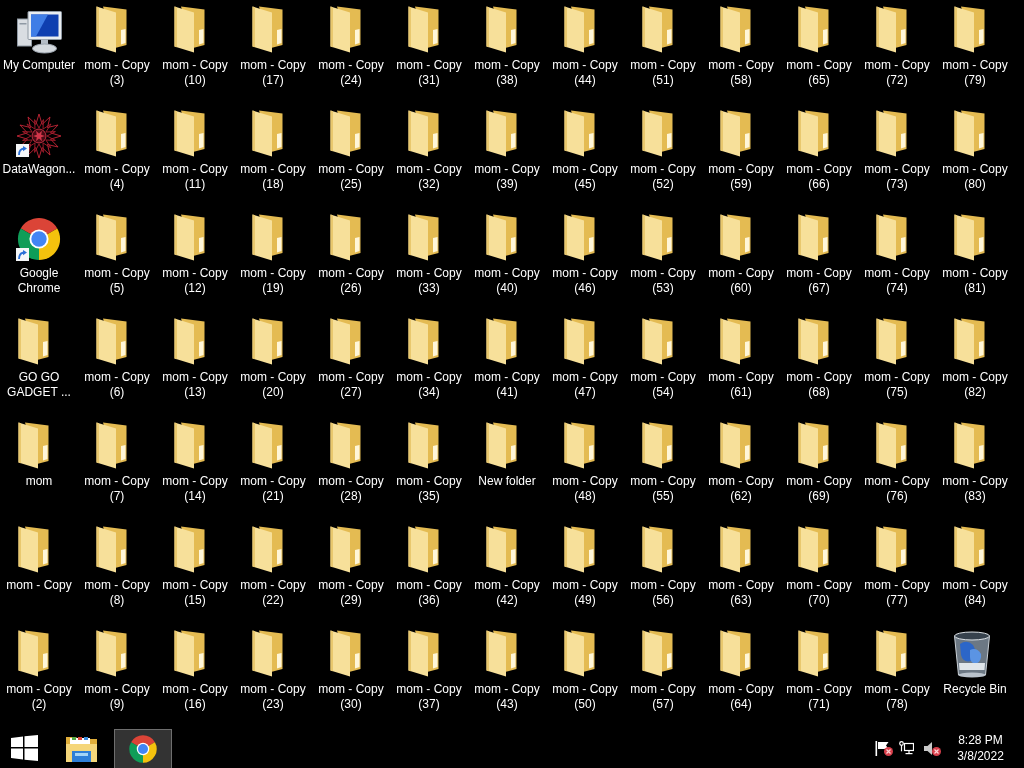 Image resolution: width=1024 pixels, height=768 pixels. I want to click on desktop-item: mom - Copy (38), so click(507, 47).